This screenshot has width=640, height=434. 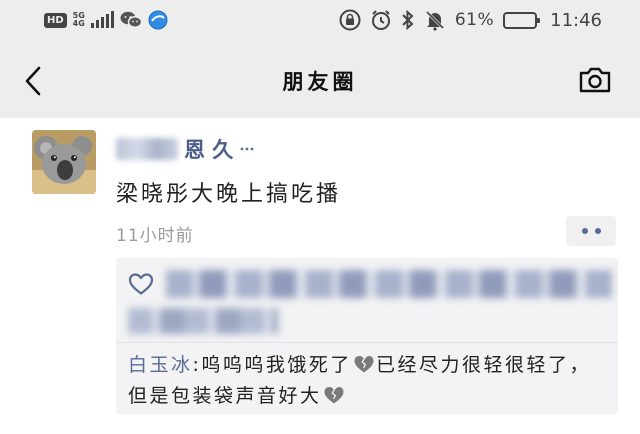 I want to click on avatar, so click(x=64, y=162).